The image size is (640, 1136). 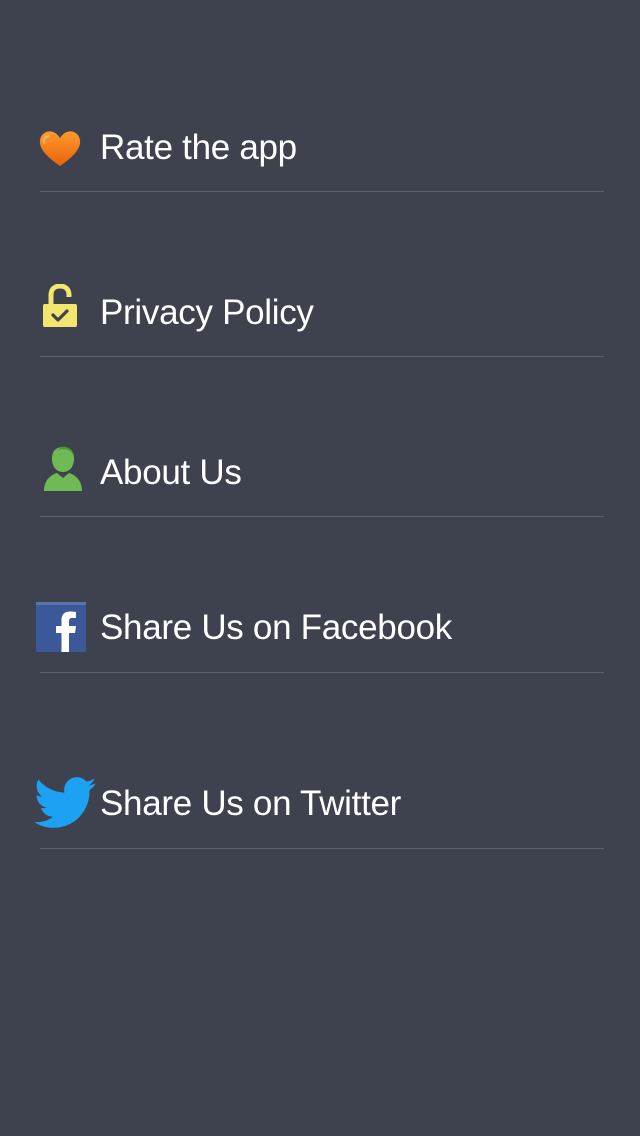 I want to click on unlocked-padlock-icon, so click(x=60, y=305).